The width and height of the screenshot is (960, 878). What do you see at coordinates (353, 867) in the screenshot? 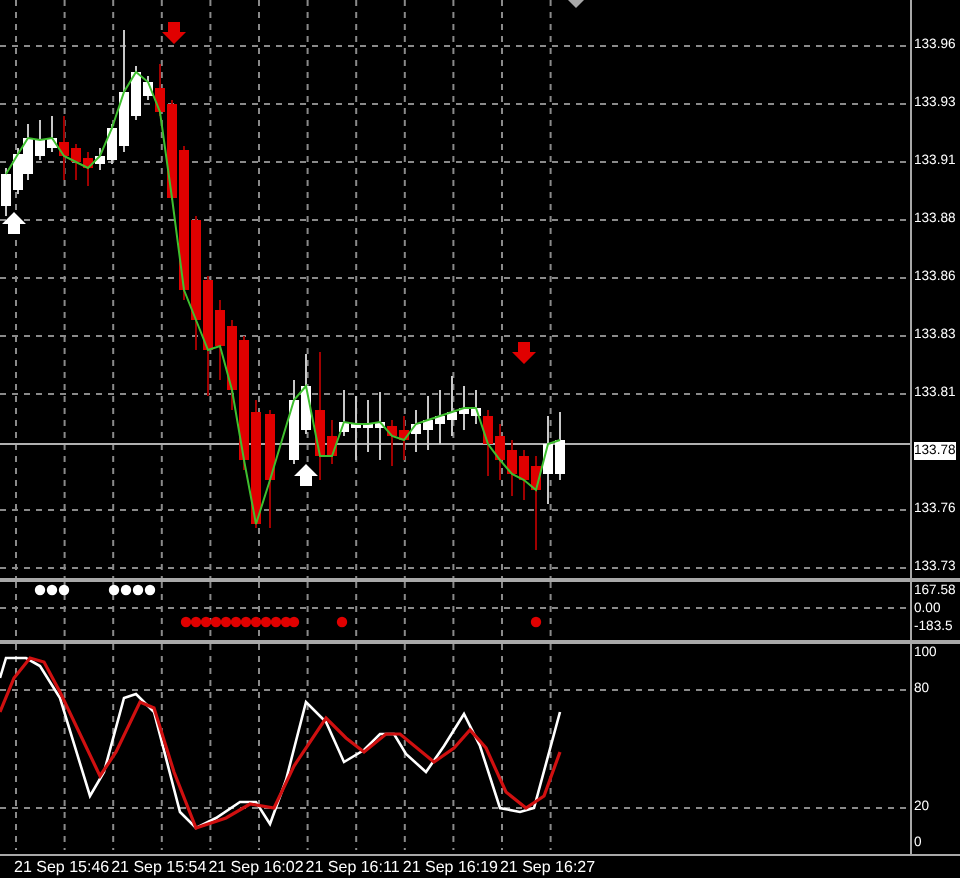
I see `time-label: 21 Sep 16:11` at bounding box center [353, 867].